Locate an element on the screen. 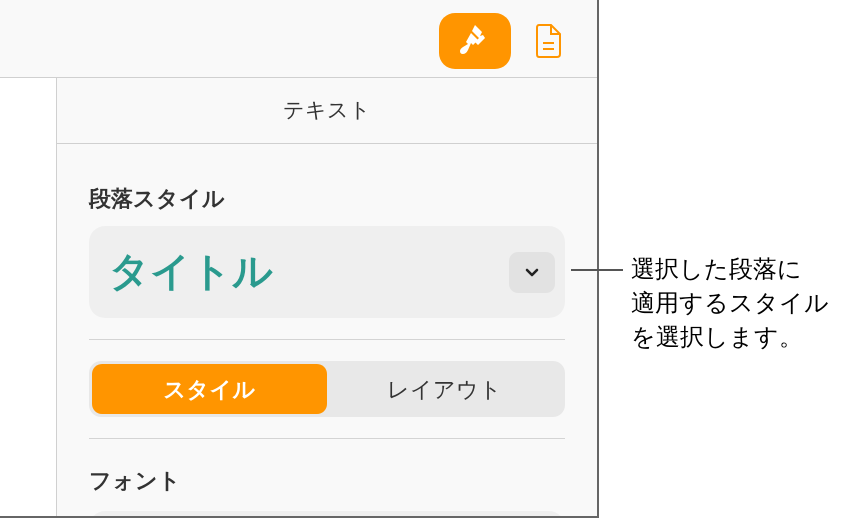 This screenshot has height=521, width=849. format-button is located at coordinates (475, 40).